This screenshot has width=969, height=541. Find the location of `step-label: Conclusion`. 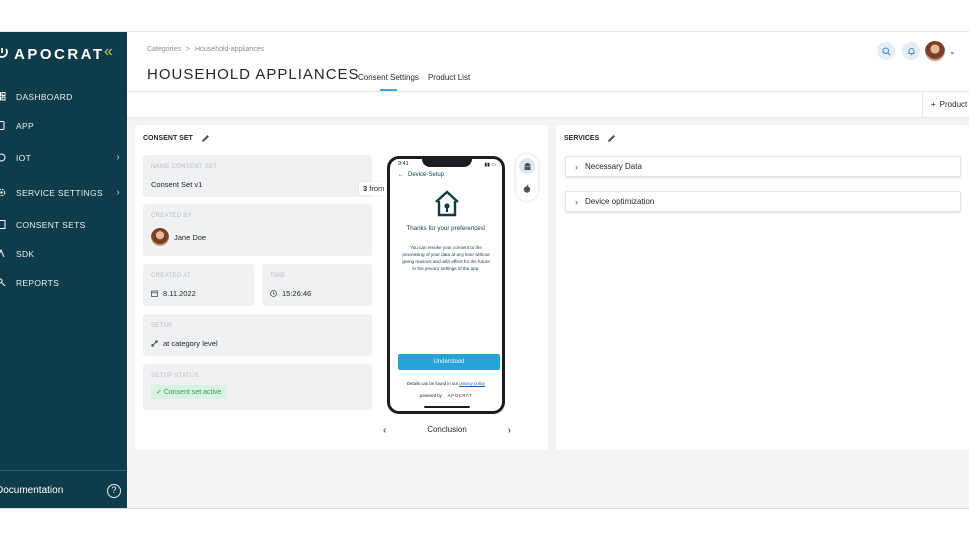

step-label: Conclusion is located at coordinates (447, 429).